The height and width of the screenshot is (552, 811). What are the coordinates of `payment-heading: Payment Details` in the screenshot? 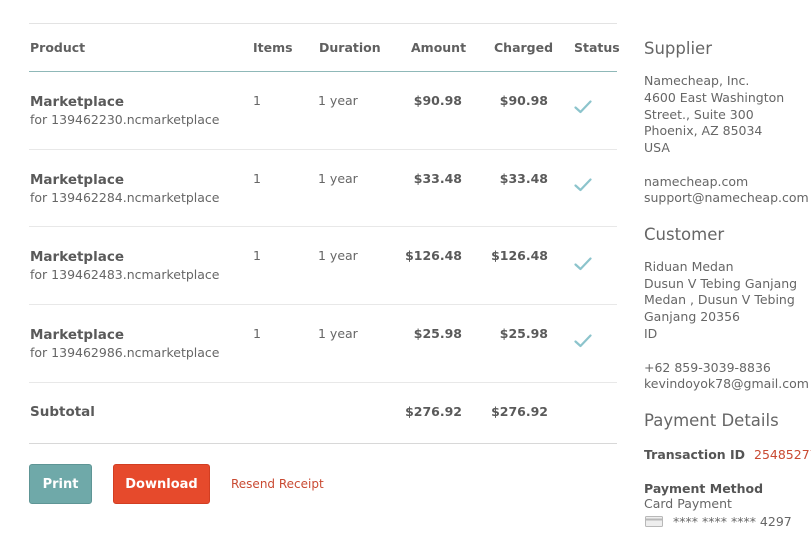 It's located at (711, 420).